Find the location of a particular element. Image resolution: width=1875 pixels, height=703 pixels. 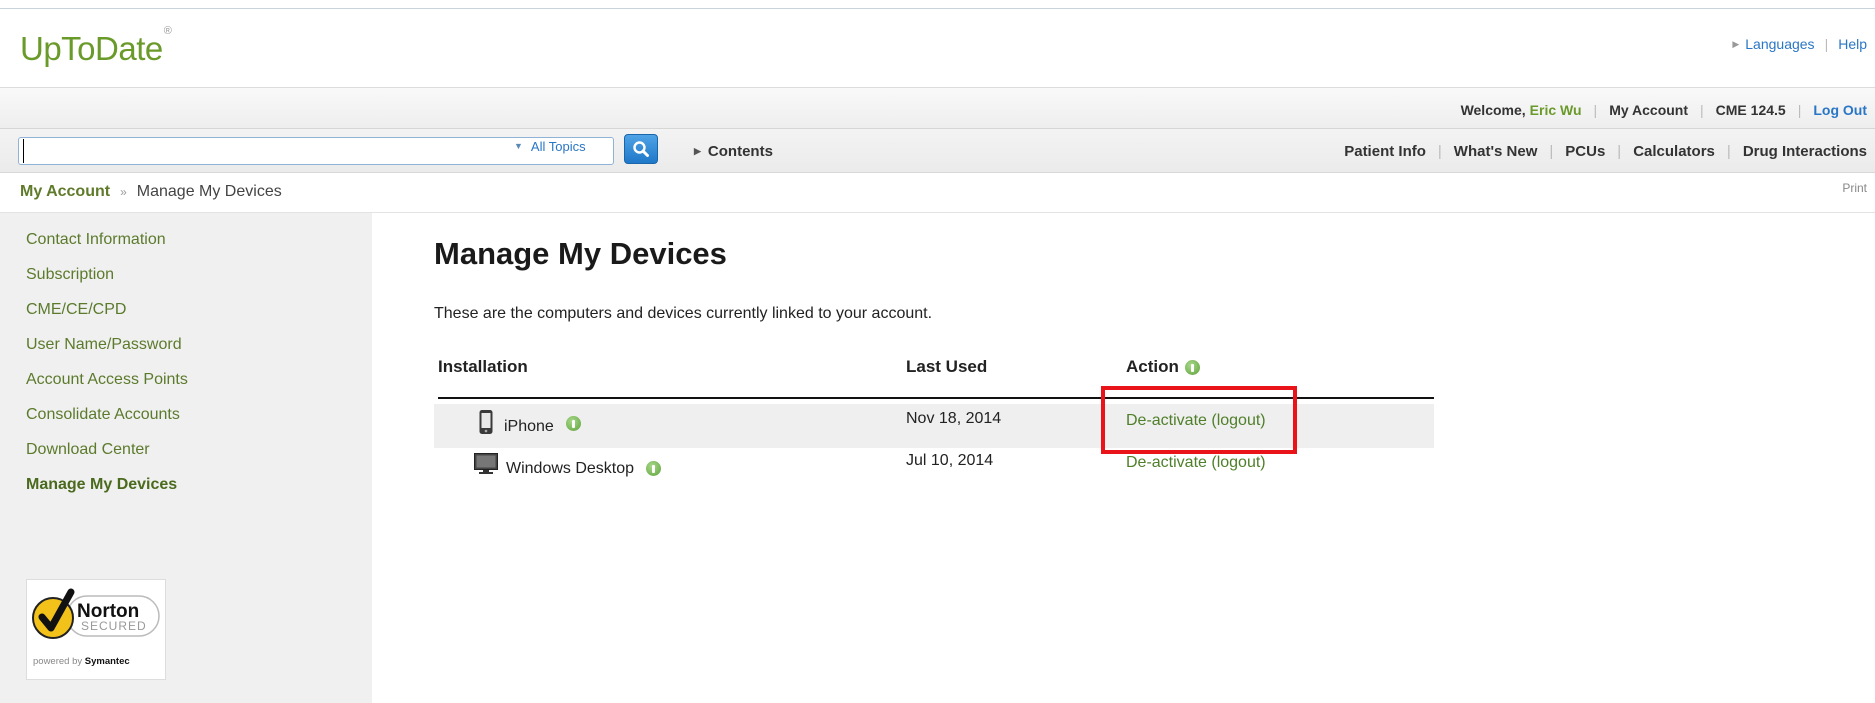

uptodate-logo: UpToDate® is located at coordinates (96, 46).